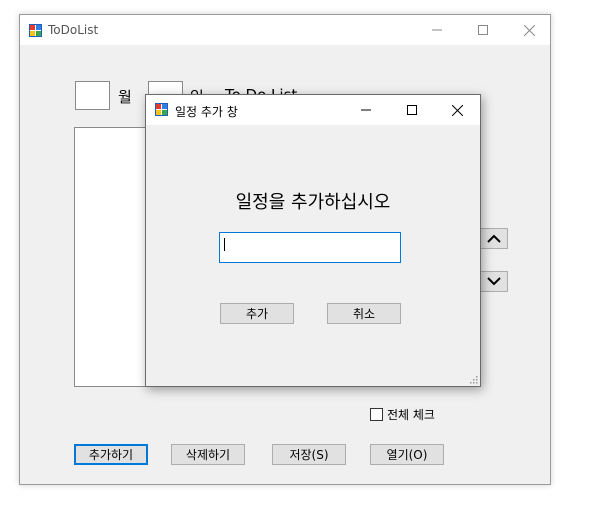  Describe the element at coordinates (257, 313) in the screenshot. I see `dialog-add-button: 추가` at that location.